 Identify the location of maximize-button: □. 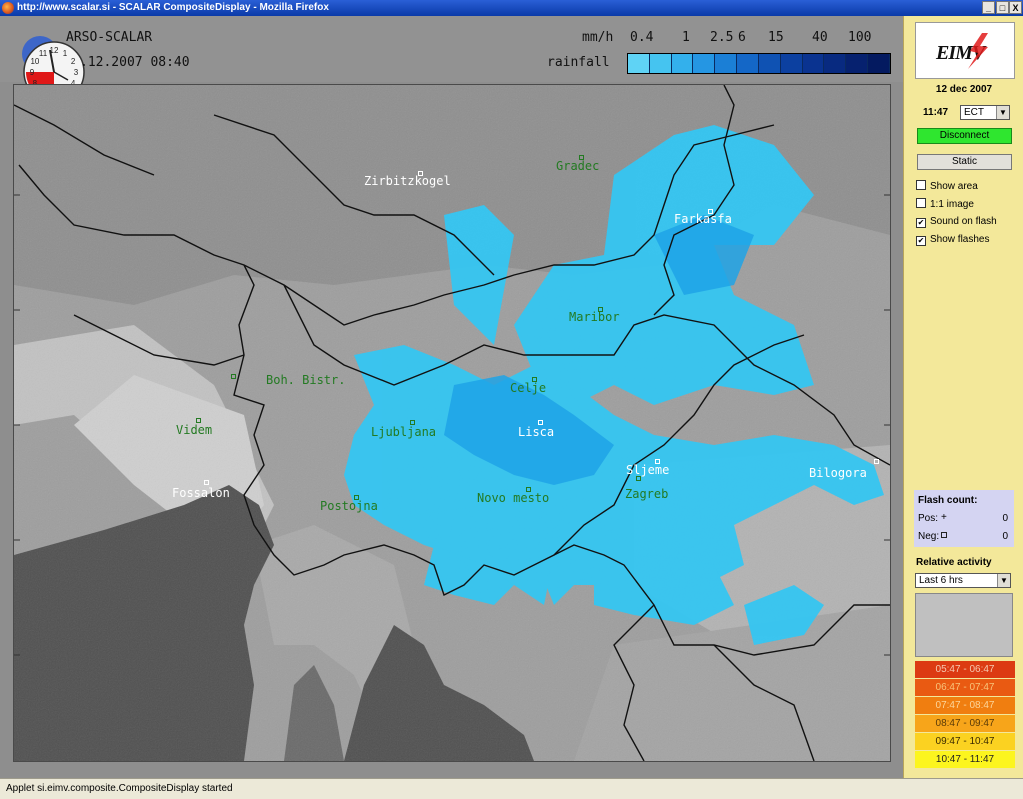
(1002, 7).